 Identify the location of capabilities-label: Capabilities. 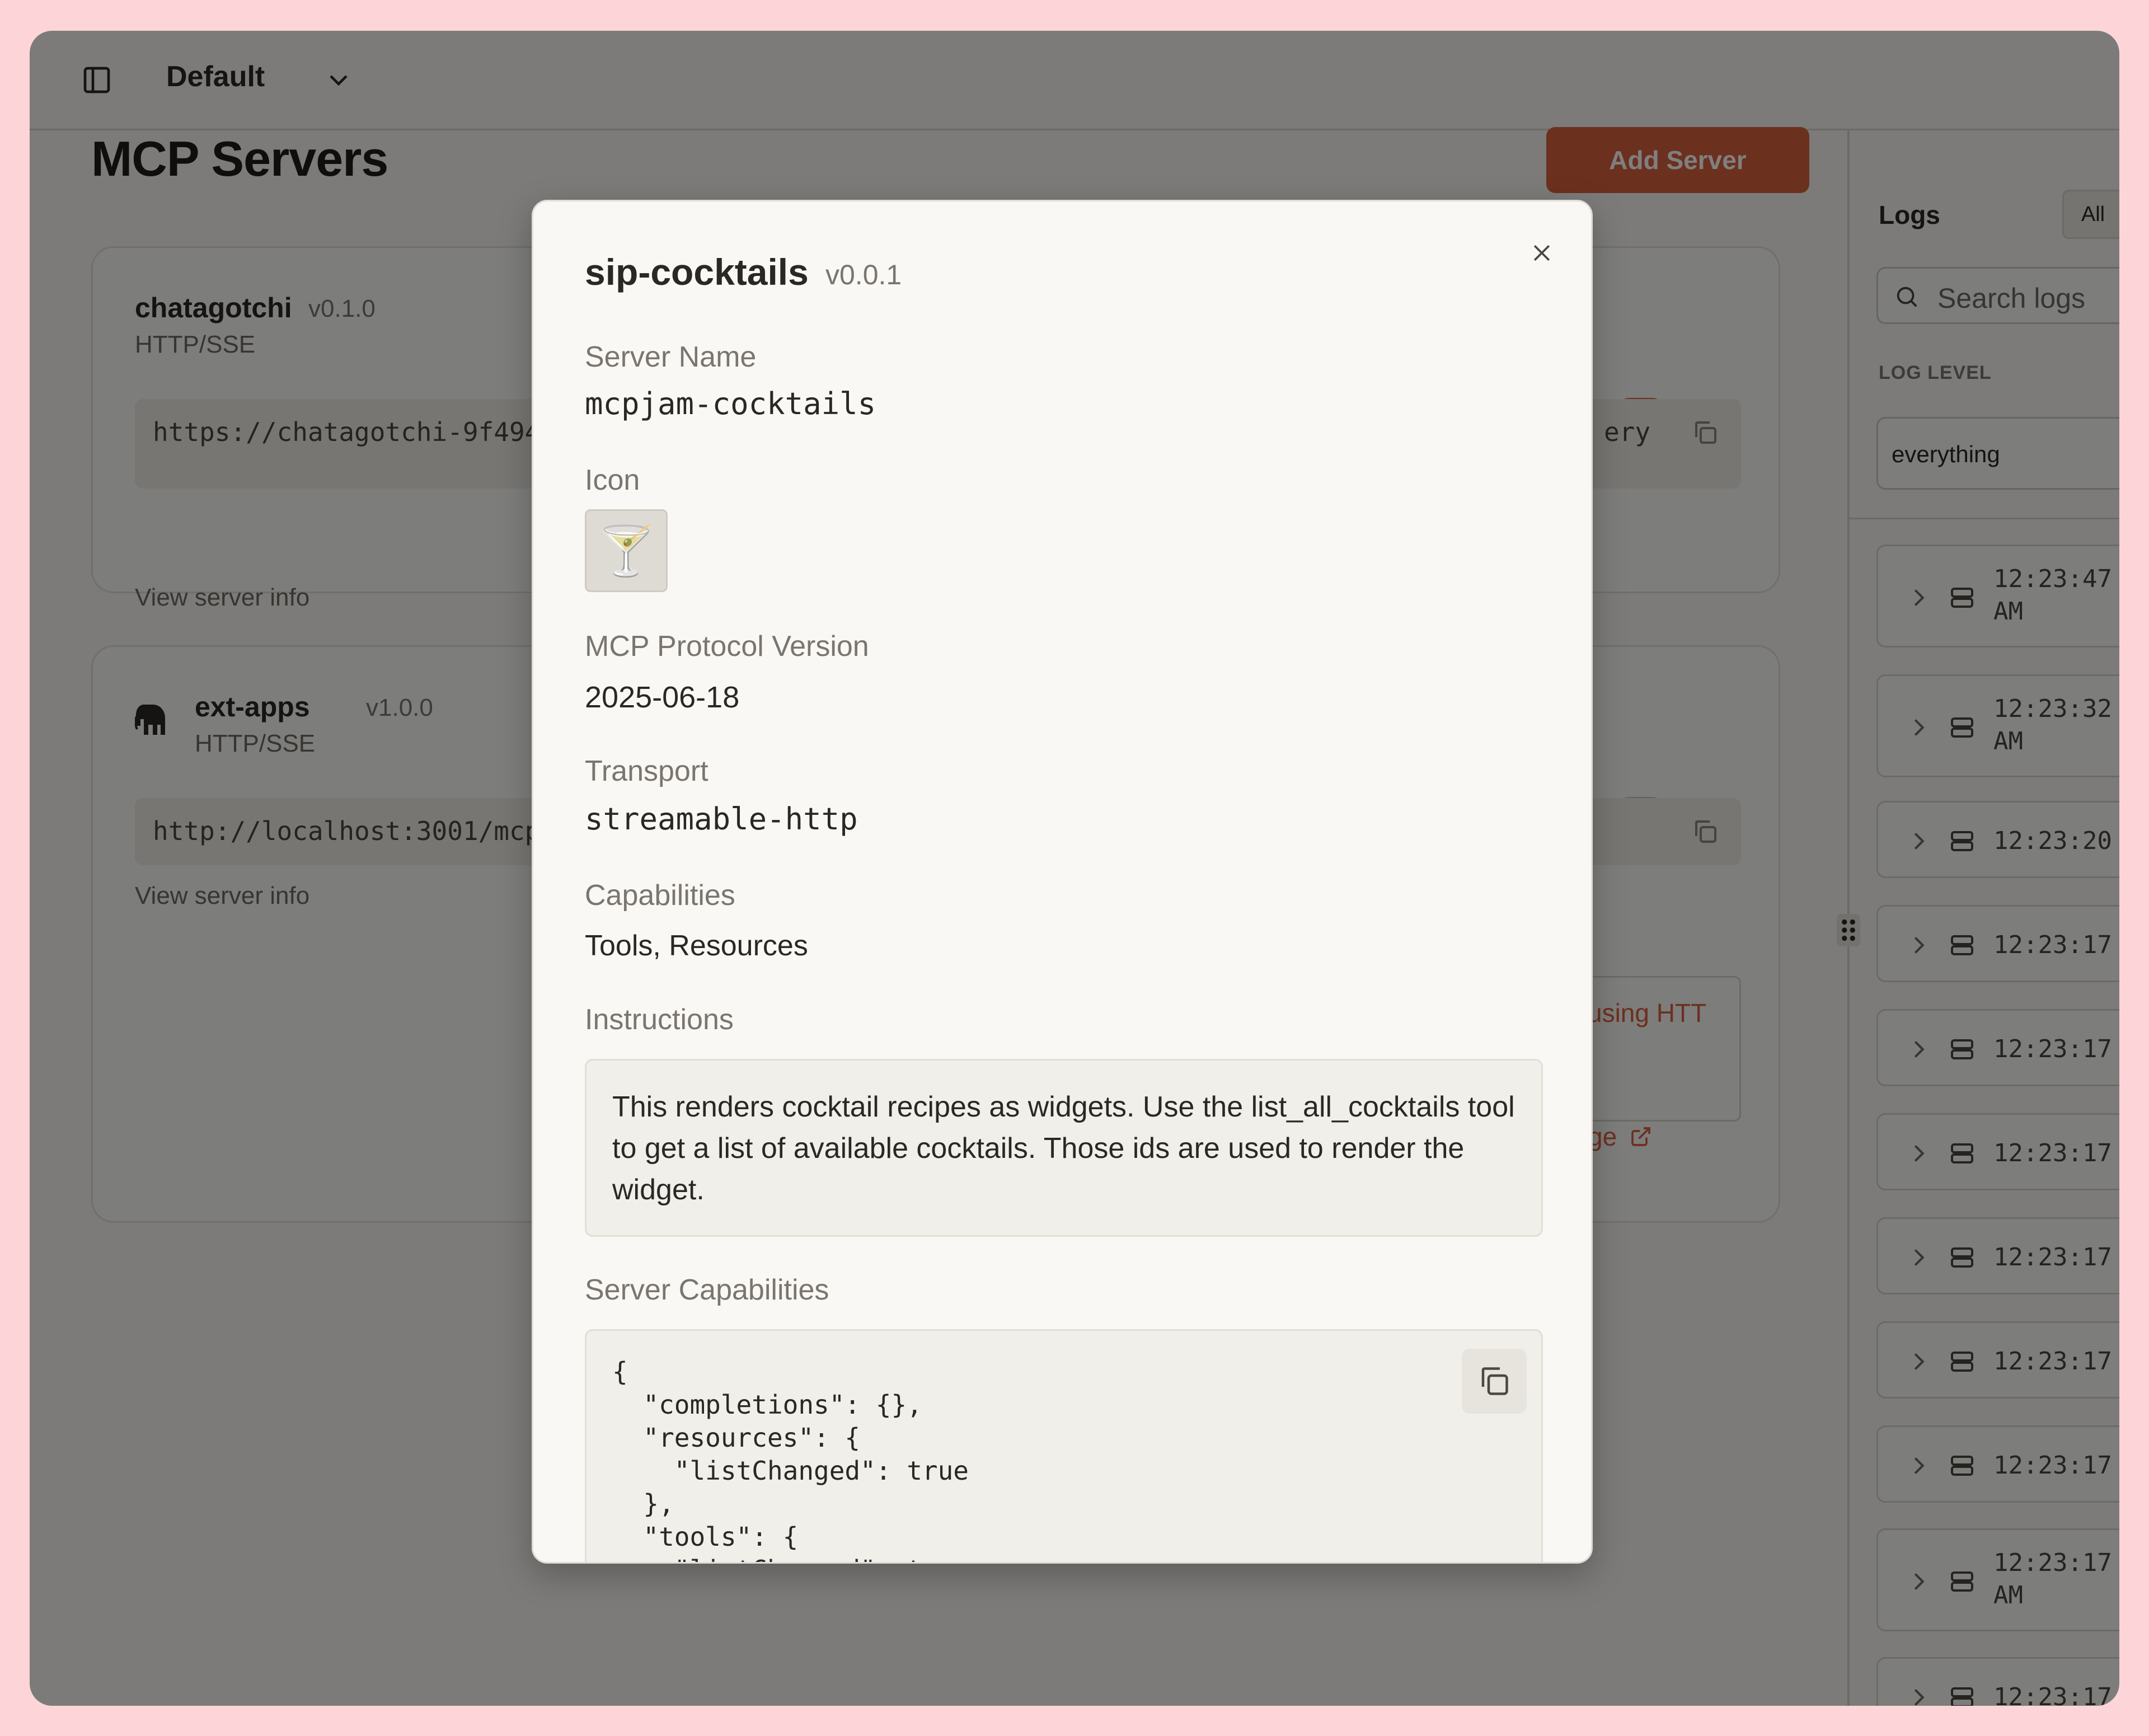
(660, 895).